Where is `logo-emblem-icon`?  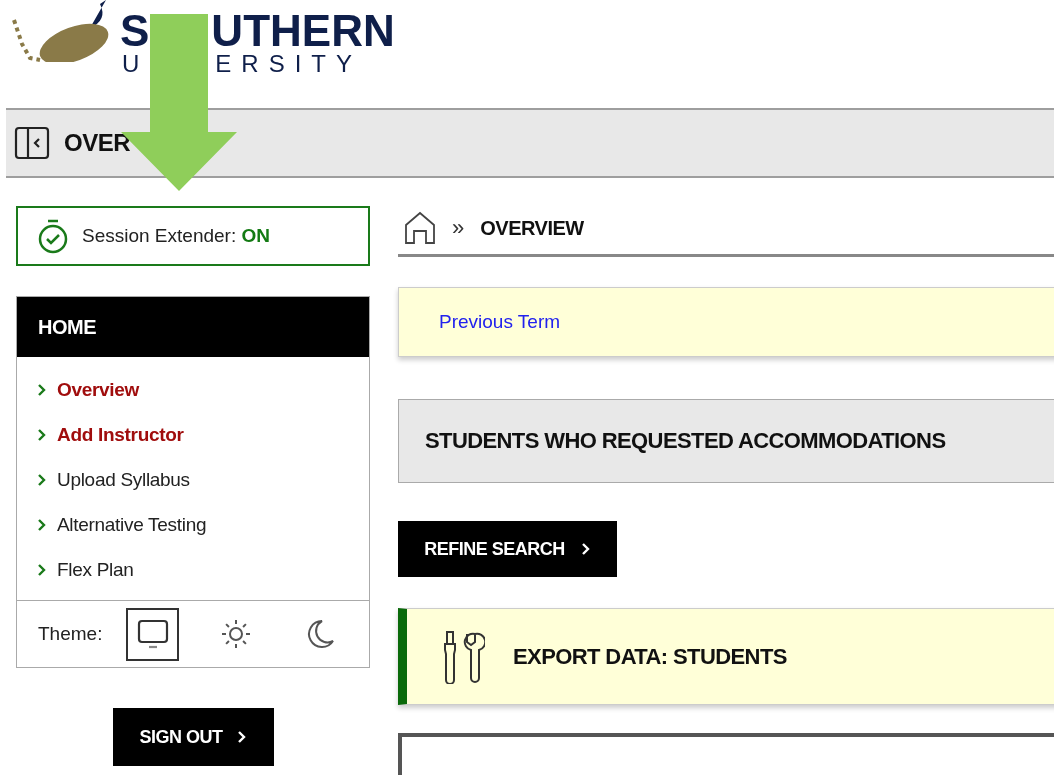
logo-emblem-icon is located at coordinates (60, 31).